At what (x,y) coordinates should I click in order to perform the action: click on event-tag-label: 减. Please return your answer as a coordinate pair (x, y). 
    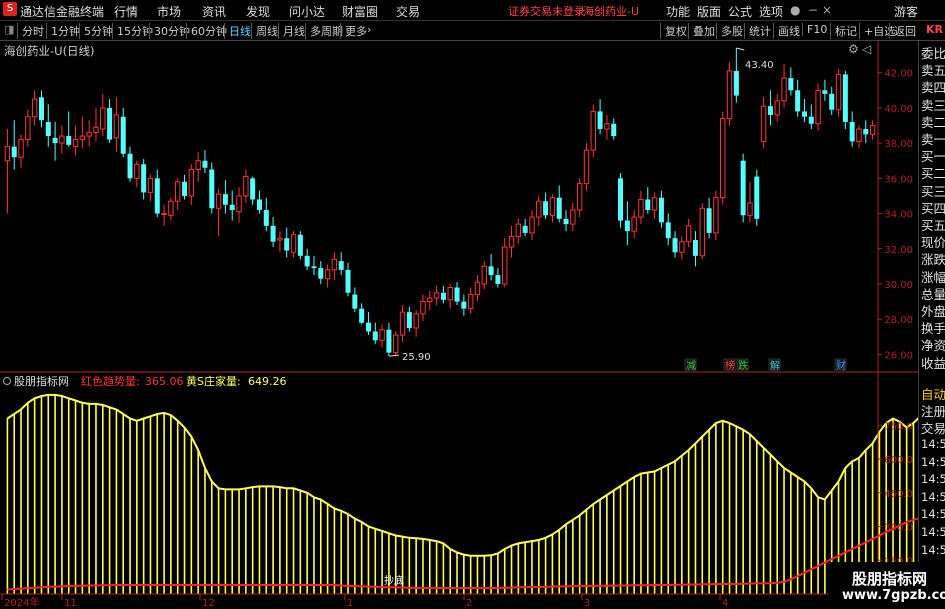
    Looking at the image, I should click on (691, 366).